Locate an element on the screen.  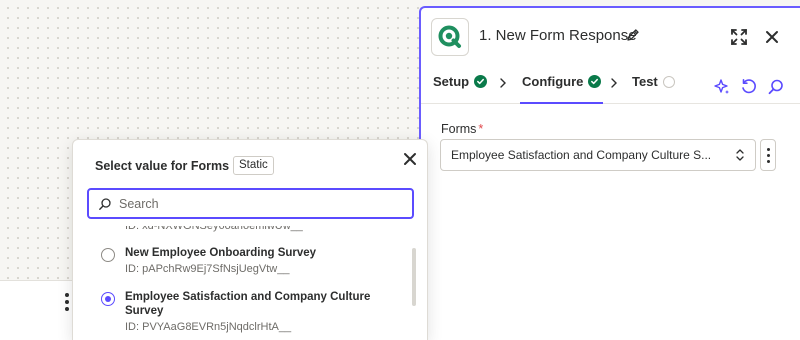
form-app-logo-icon is located at coordinates (449, 36).